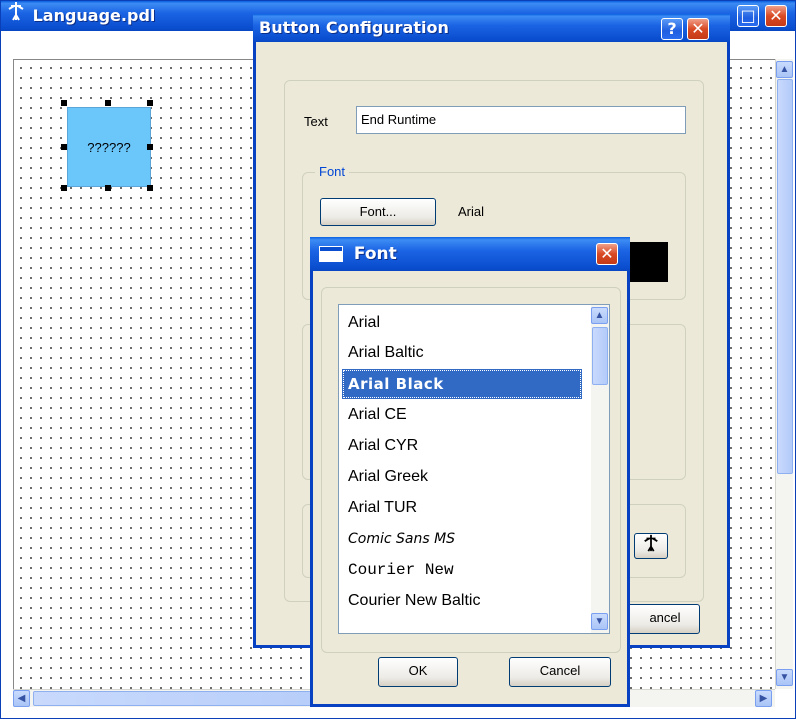  What do you see at coordinates (332, 171) in the screenshot?
I see `font-group-legend: Font` at bounding box center [332, 171].